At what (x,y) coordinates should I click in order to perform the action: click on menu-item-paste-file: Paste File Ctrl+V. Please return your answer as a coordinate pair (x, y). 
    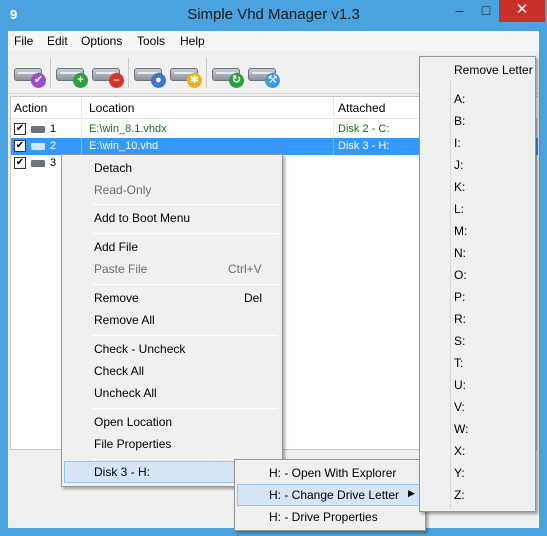
    Looking at the image, I should click on (172, 269).